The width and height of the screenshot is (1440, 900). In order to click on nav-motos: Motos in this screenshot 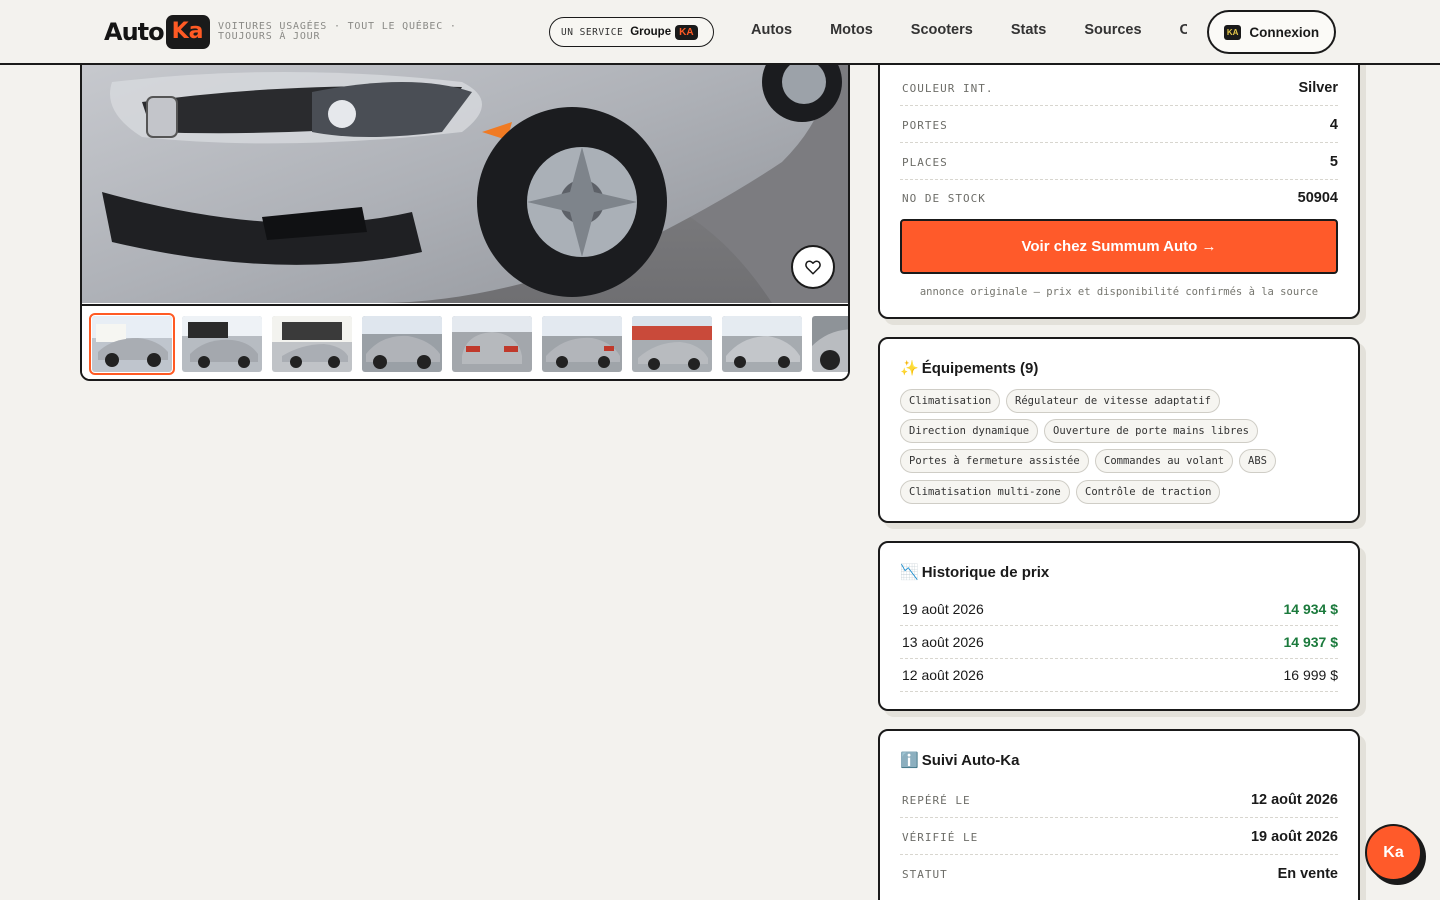, I will do `click(851, 30)`.